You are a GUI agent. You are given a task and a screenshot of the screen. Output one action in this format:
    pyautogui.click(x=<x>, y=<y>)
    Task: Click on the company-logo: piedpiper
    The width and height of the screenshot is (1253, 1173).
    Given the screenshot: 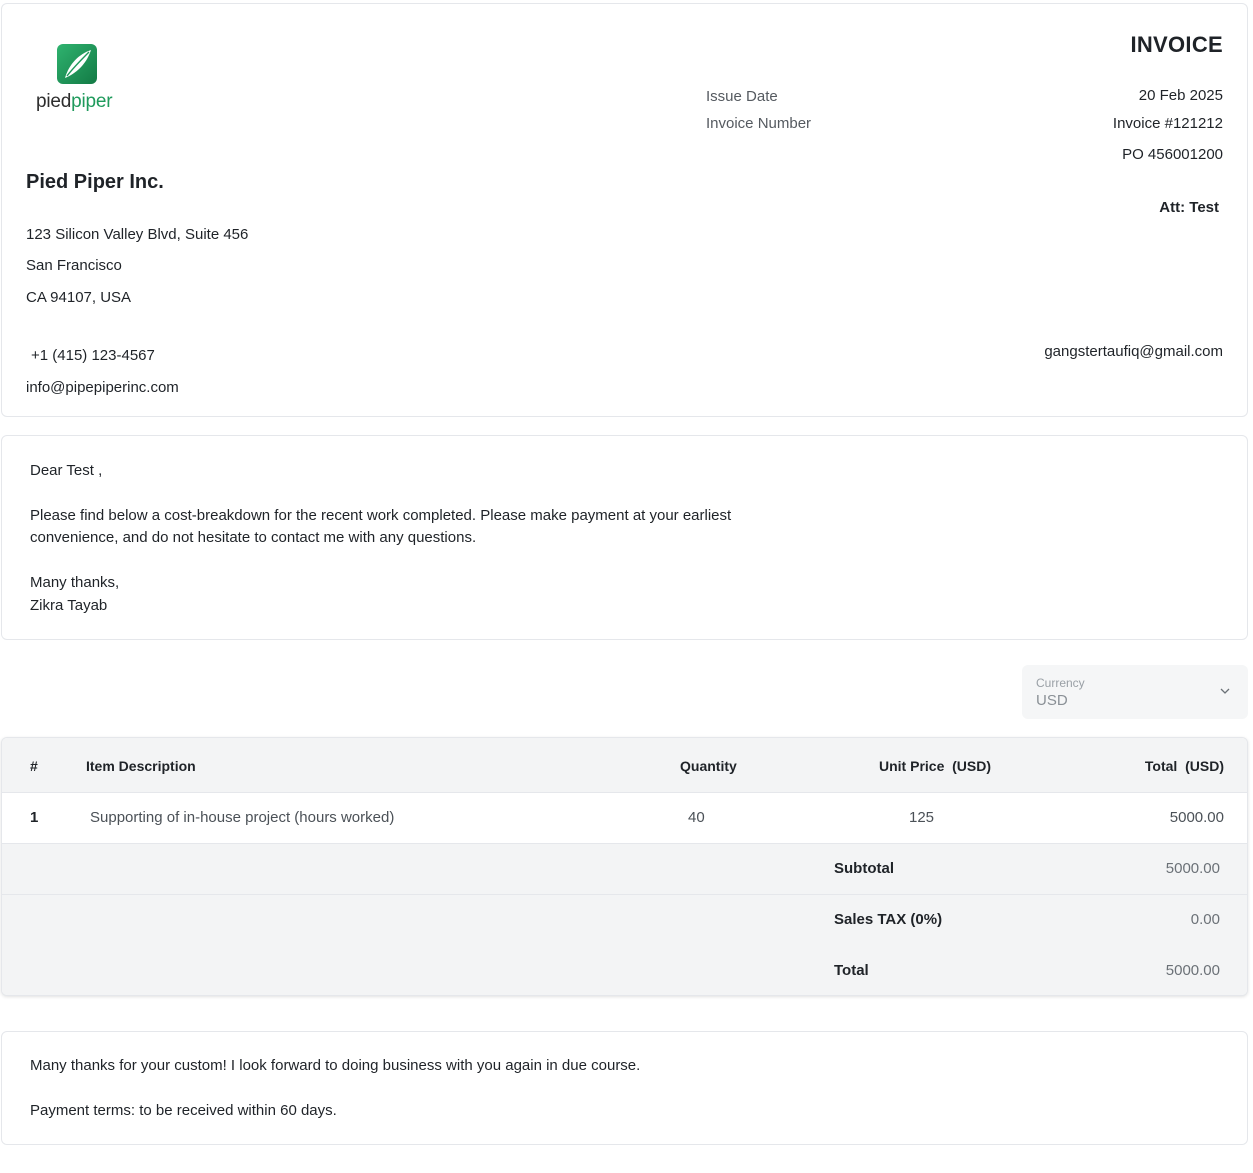 What is the action you would take?
    pyautogui.click(x=81, y=80)
    